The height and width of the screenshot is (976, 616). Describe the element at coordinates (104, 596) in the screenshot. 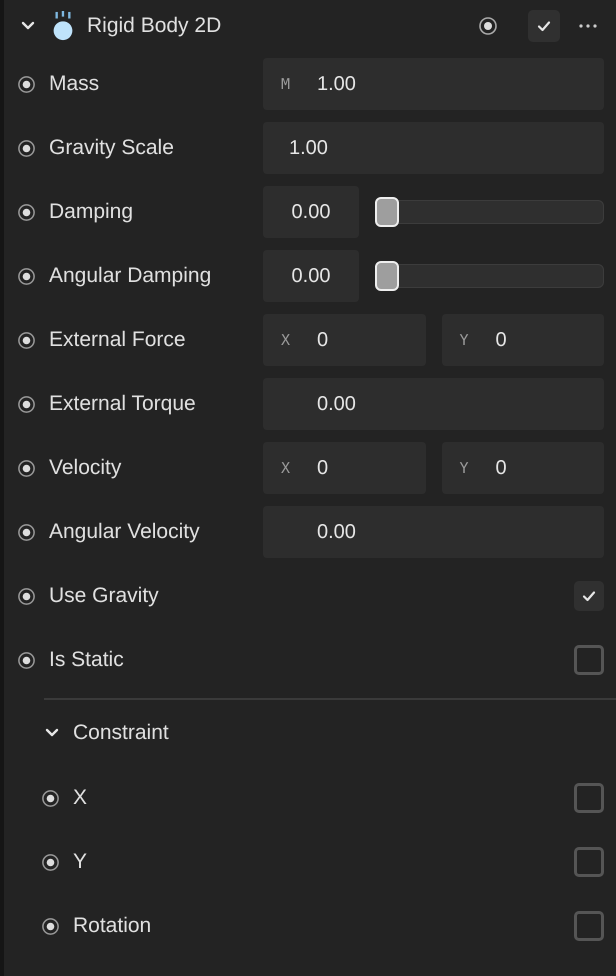

I see `property-label: Use Gravity` at that location.